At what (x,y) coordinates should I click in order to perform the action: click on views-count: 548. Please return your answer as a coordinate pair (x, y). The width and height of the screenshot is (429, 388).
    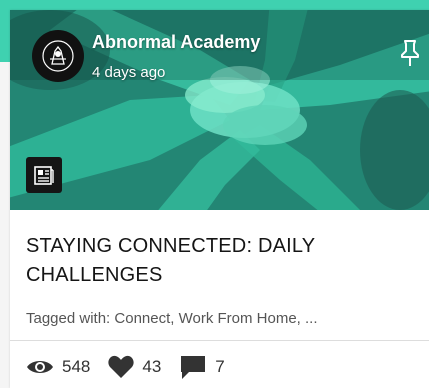
    Looking at the image, I should click on (76, 366).